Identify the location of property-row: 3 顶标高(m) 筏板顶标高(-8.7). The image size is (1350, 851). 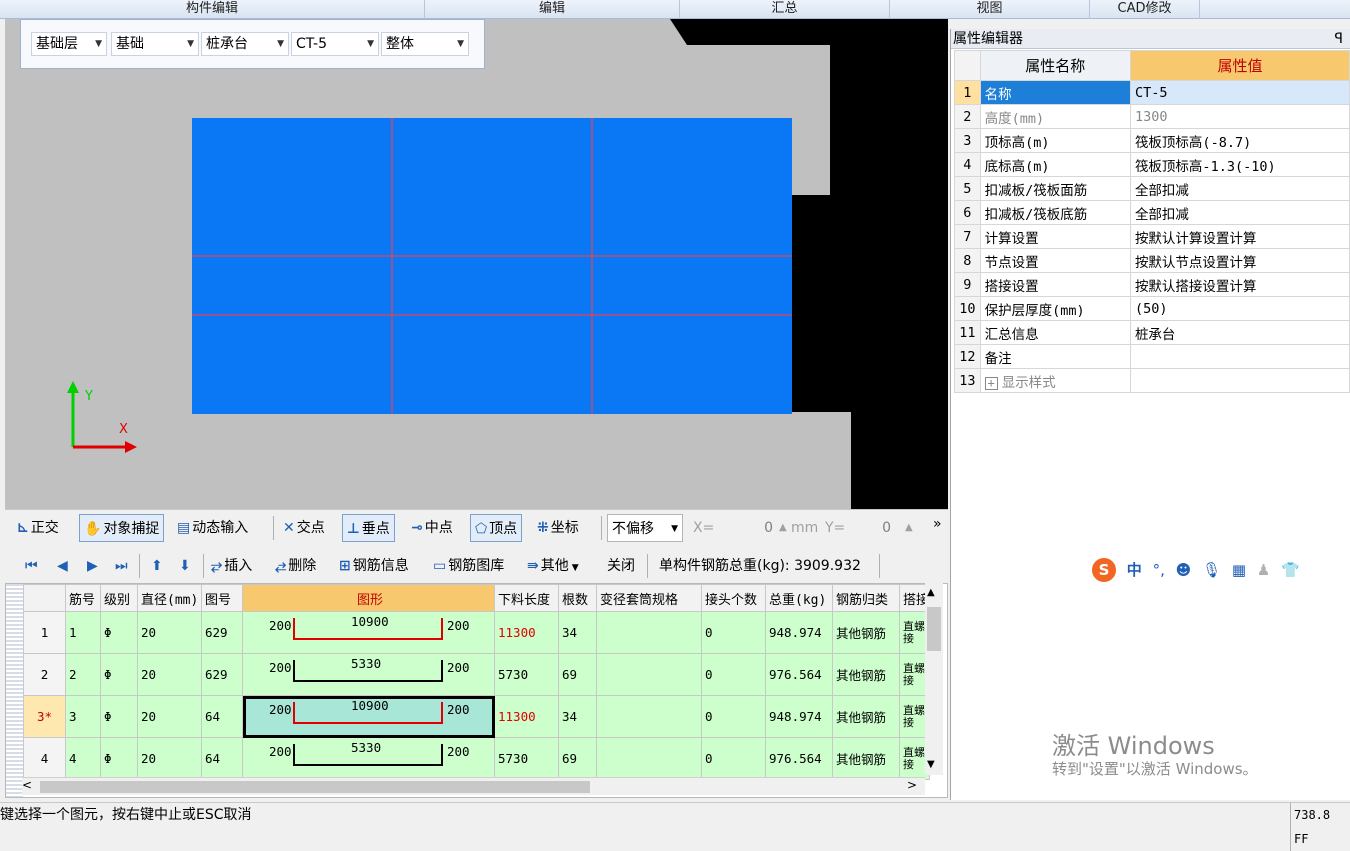
(1152, 140).